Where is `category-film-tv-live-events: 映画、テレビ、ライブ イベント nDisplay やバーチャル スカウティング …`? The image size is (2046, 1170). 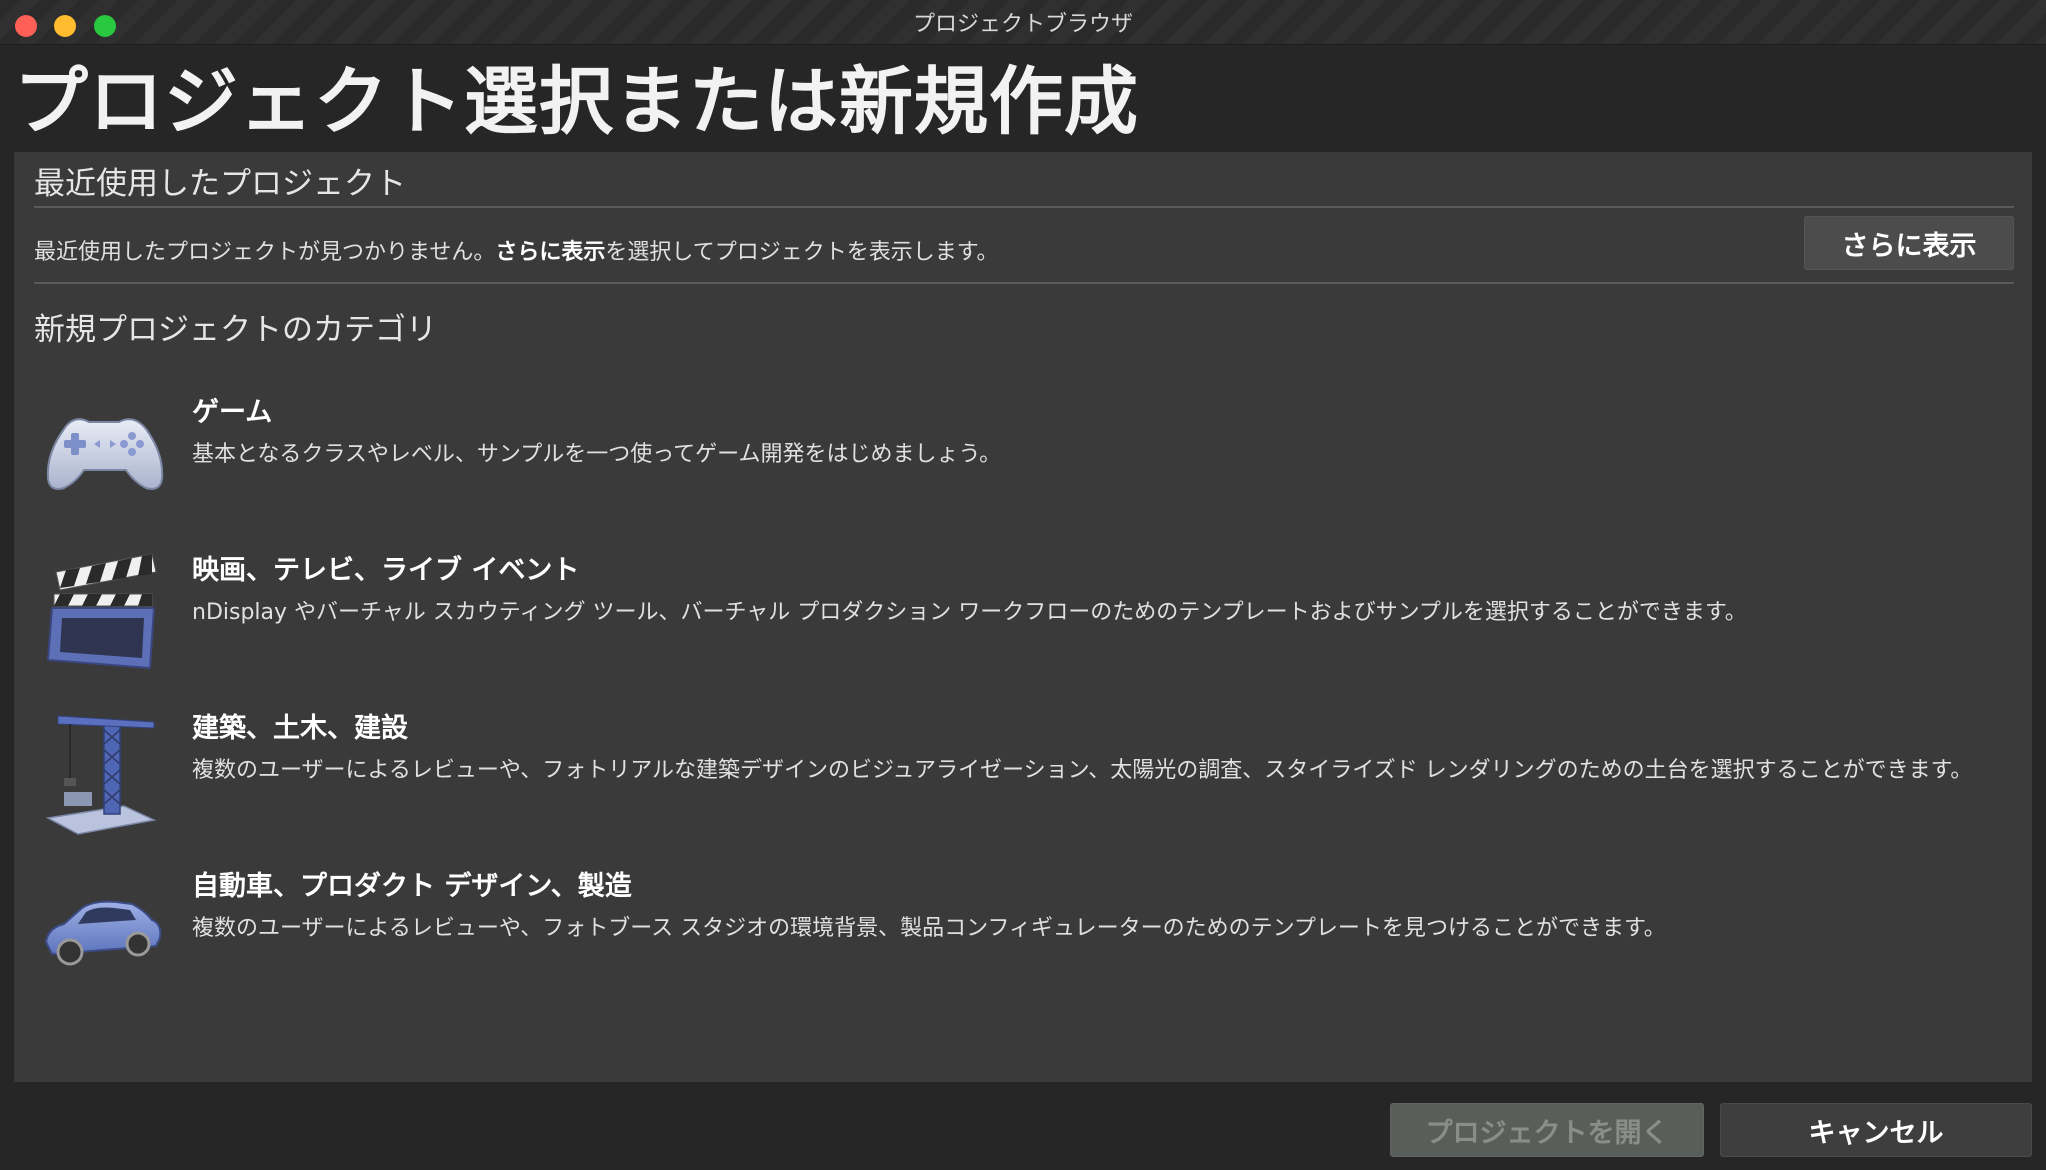
category-film-tv-live-events: 映画、テレビ、ライブ イベント nDisplay やバーチャル スカウティング … is located at coordinates (1024, 612).